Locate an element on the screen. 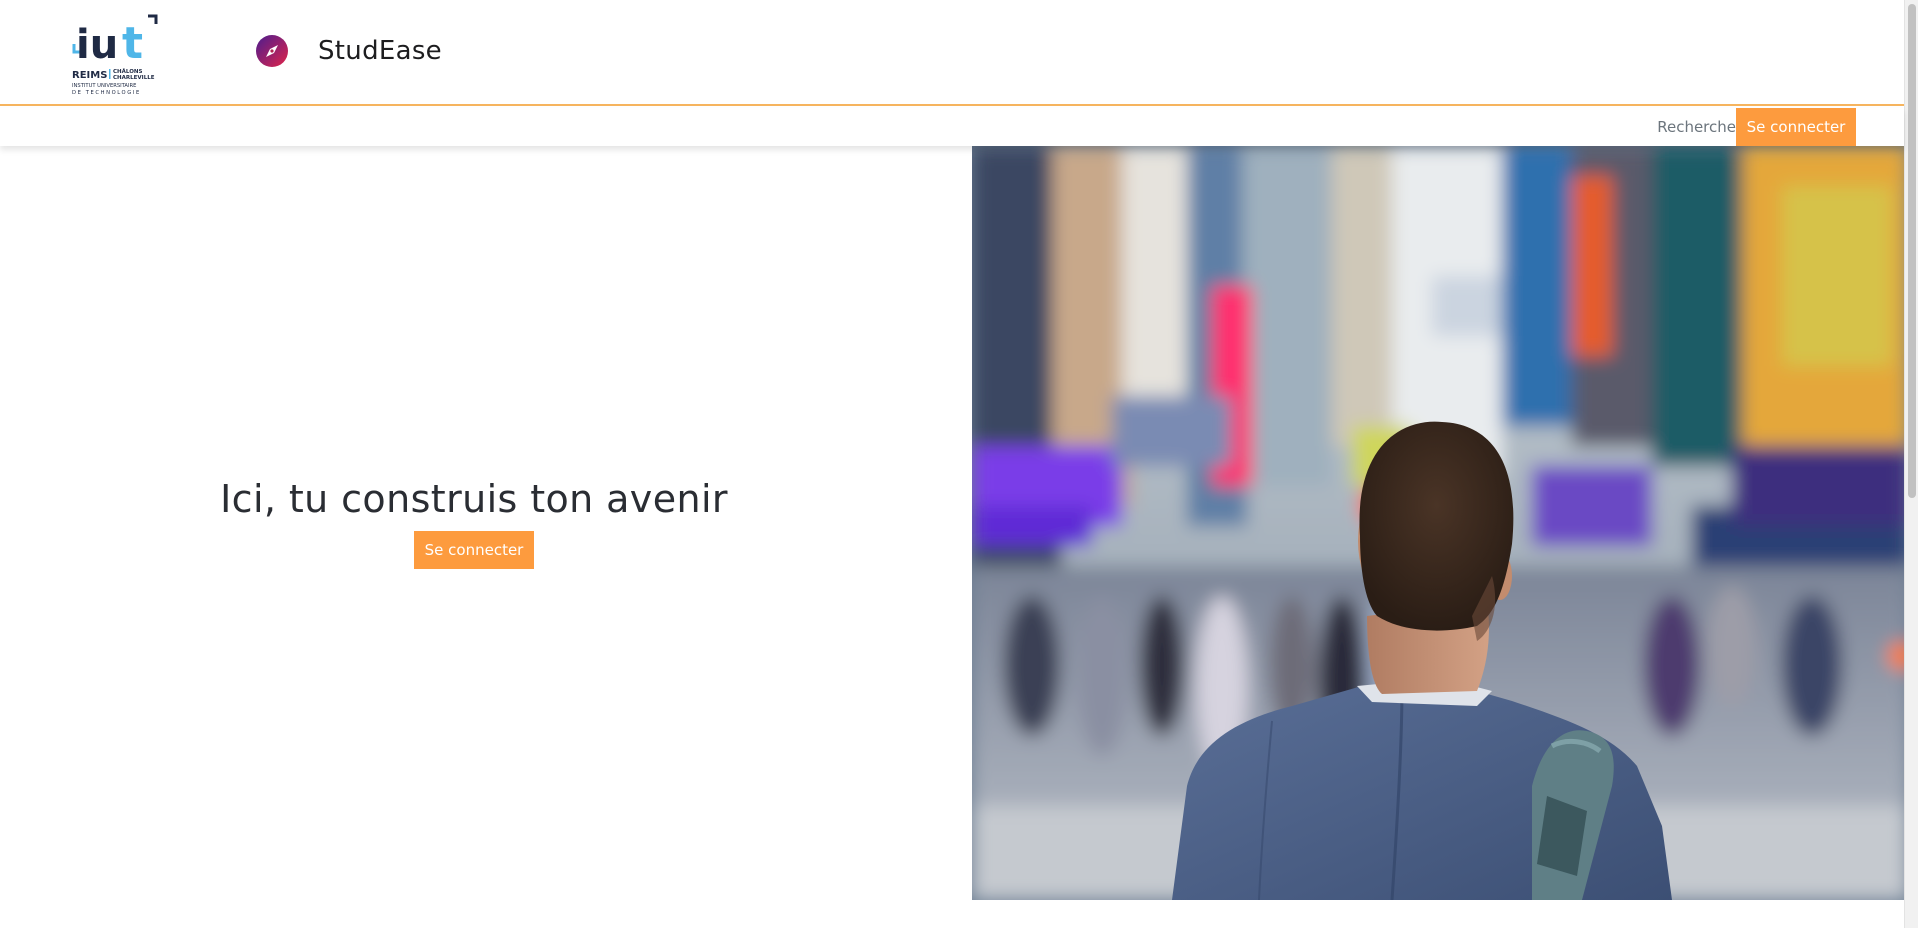  svg-text: CHARLEVILLE is located at coordinates (134, 78).